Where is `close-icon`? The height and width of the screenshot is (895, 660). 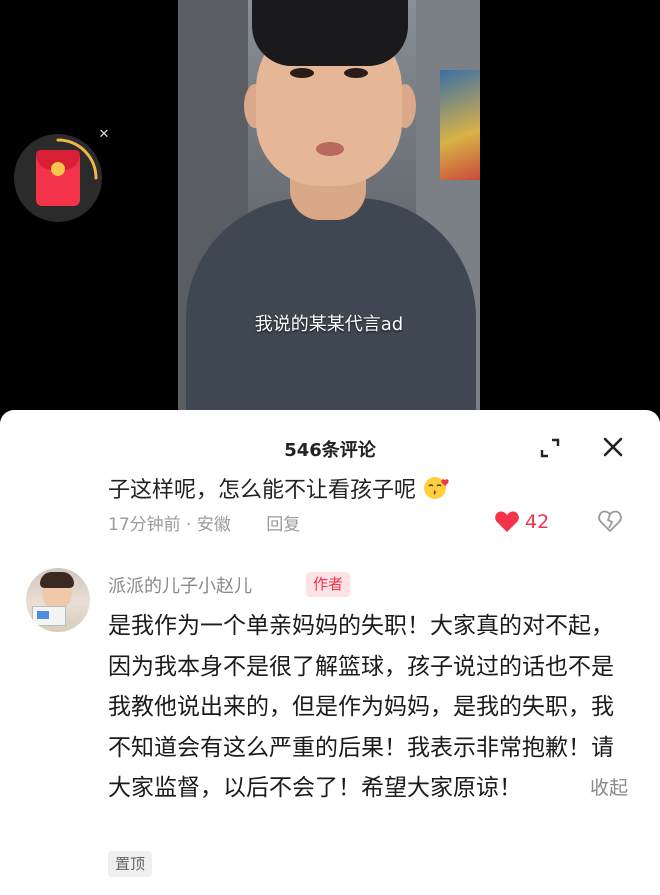 close-icon is located at coordinates (613, 447).